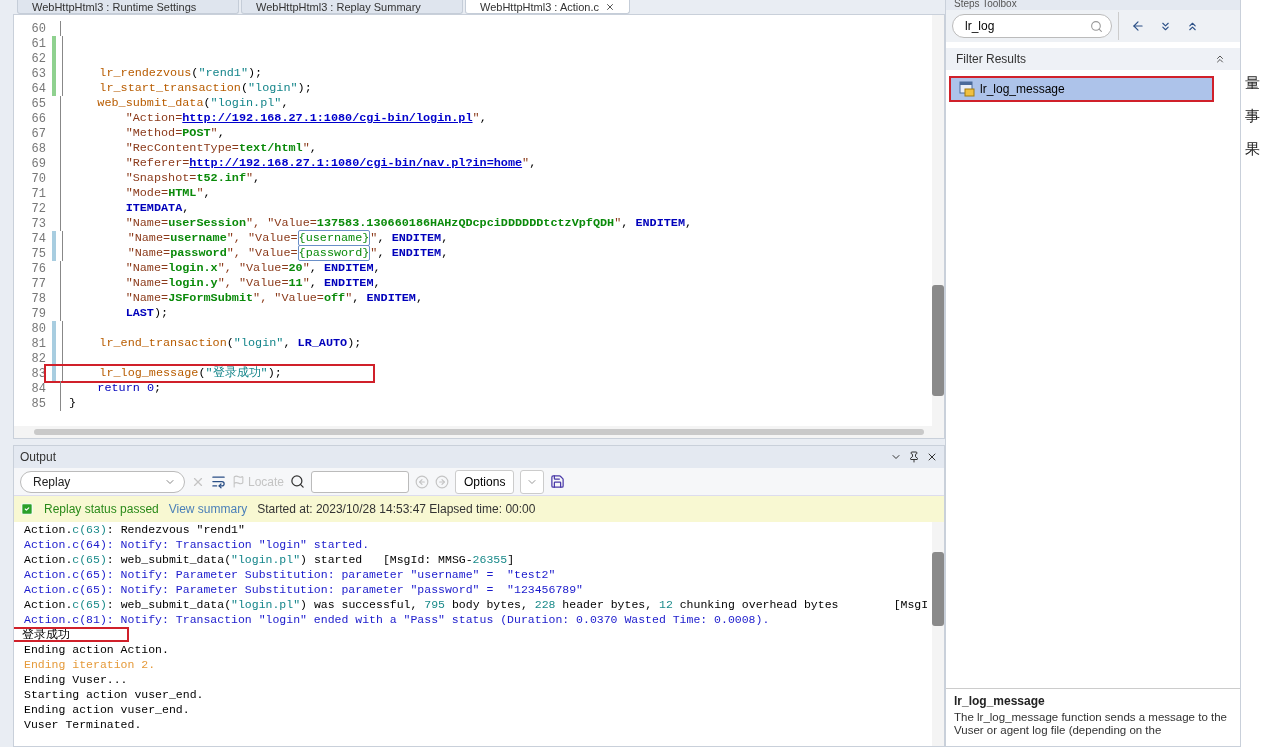  I want to click on line-number: 81, so click(38, 343).